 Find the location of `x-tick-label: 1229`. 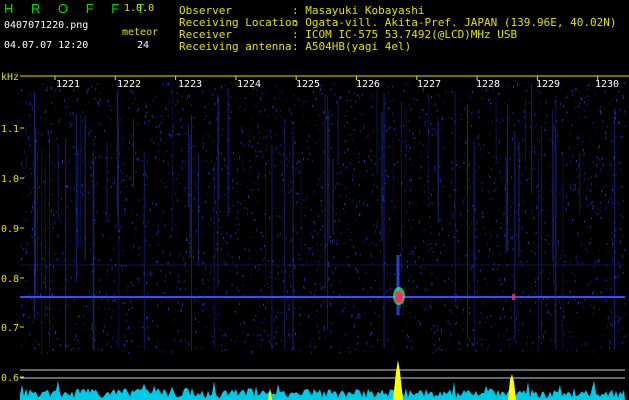

x-tick-label: 1229 is located at coordinates (548, 84).